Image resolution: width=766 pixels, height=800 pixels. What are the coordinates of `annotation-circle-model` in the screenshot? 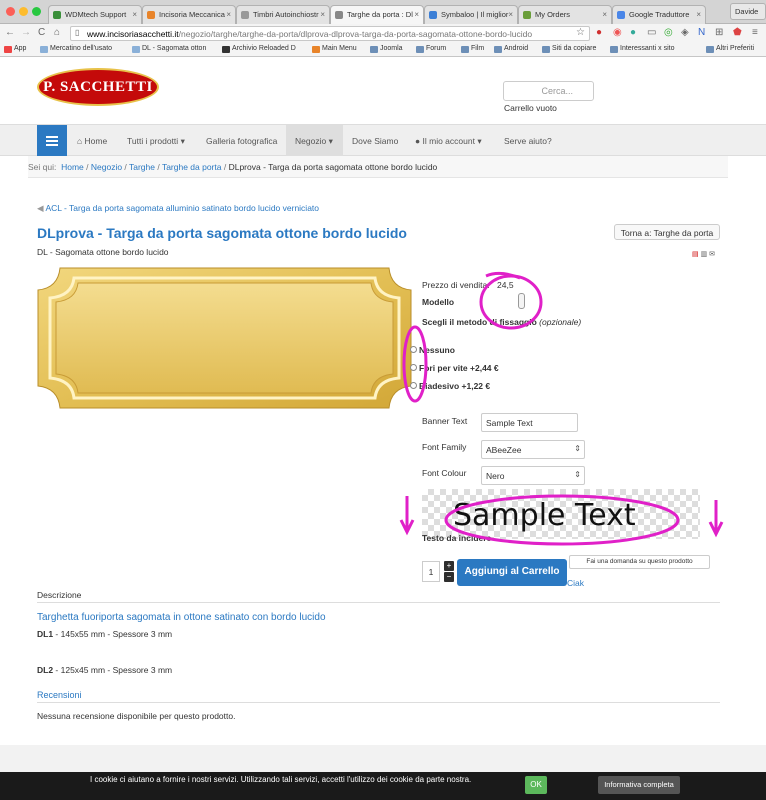 It's located at (511, 302).